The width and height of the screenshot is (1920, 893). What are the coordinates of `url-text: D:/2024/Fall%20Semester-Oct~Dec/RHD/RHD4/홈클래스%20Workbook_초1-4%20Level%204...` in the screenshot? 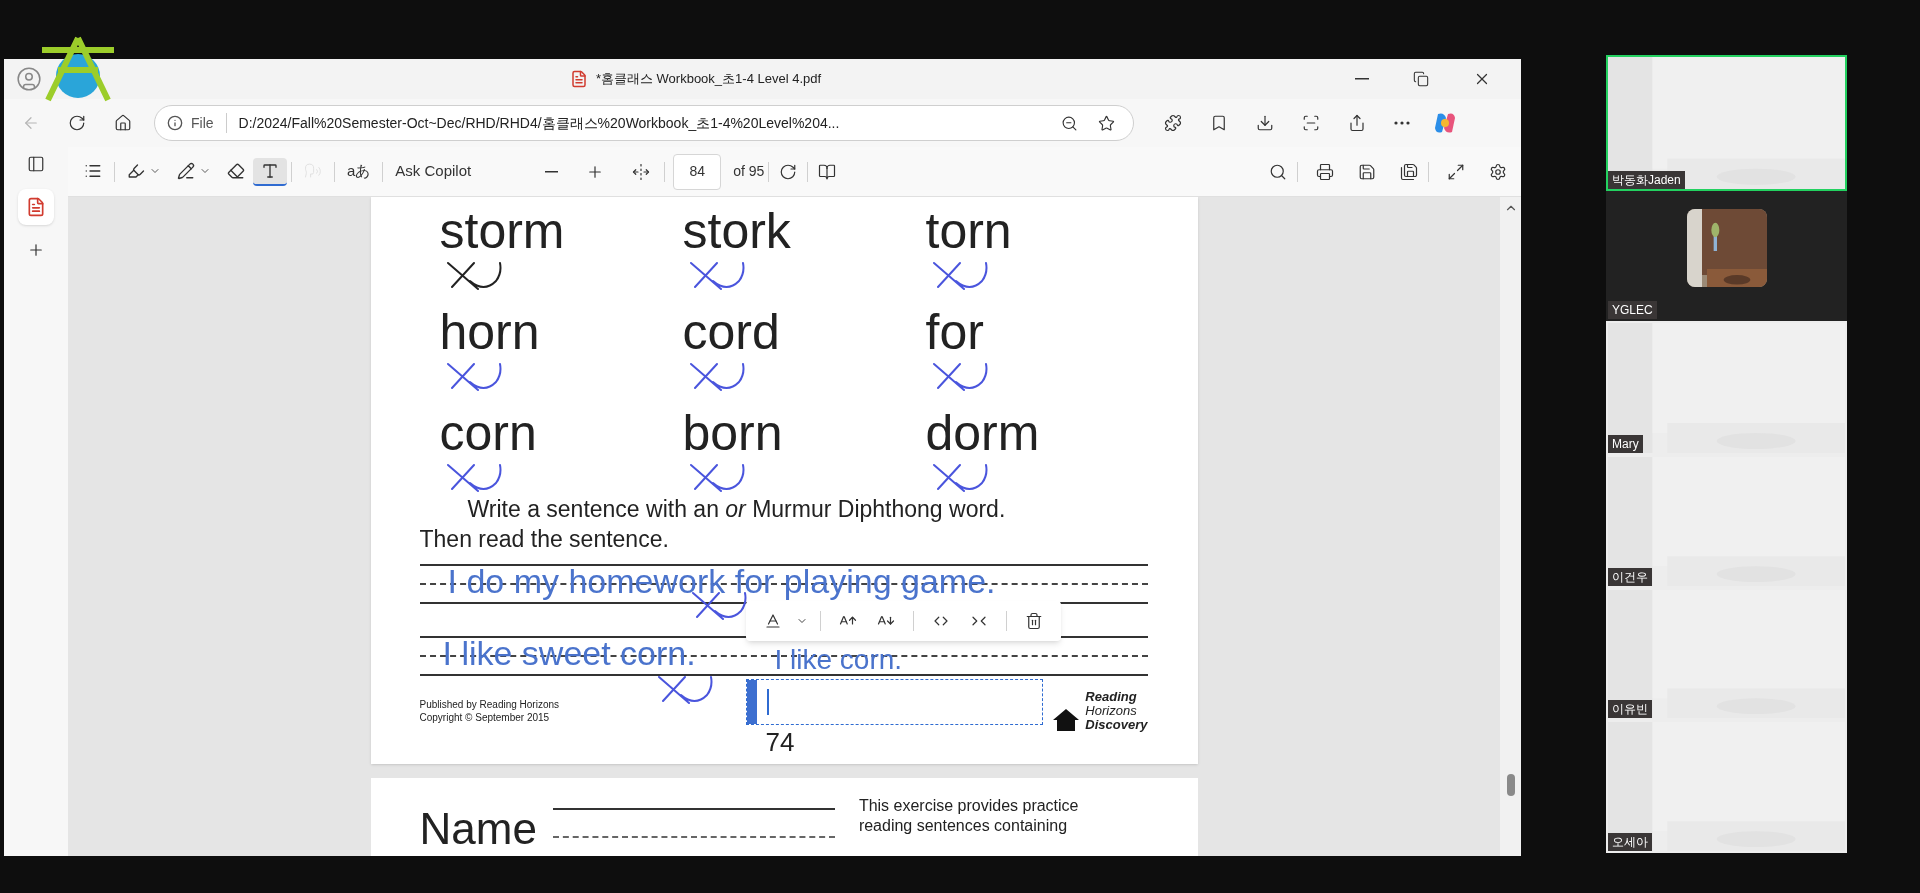 It's located at (539, 123).